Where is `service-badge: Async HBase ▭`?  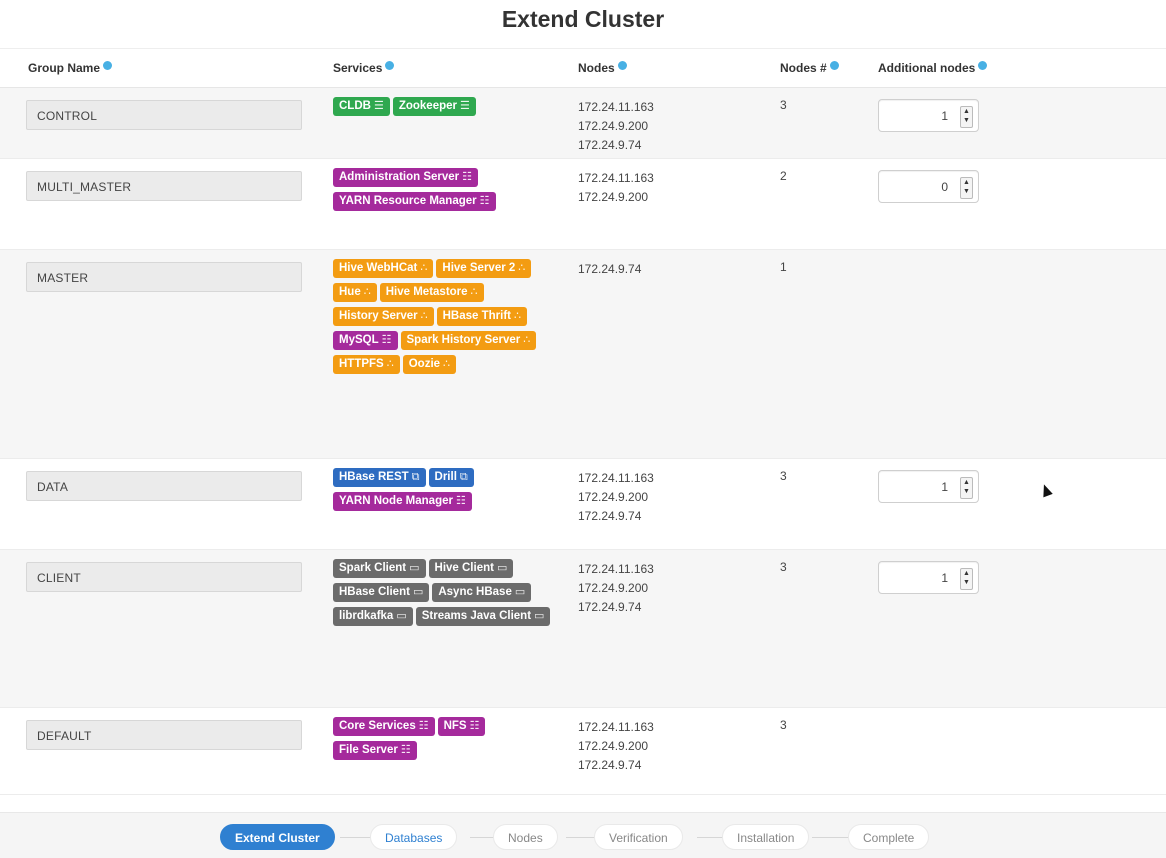
service-badge: Async HBase ▭ is located at coordinates (482, 592).